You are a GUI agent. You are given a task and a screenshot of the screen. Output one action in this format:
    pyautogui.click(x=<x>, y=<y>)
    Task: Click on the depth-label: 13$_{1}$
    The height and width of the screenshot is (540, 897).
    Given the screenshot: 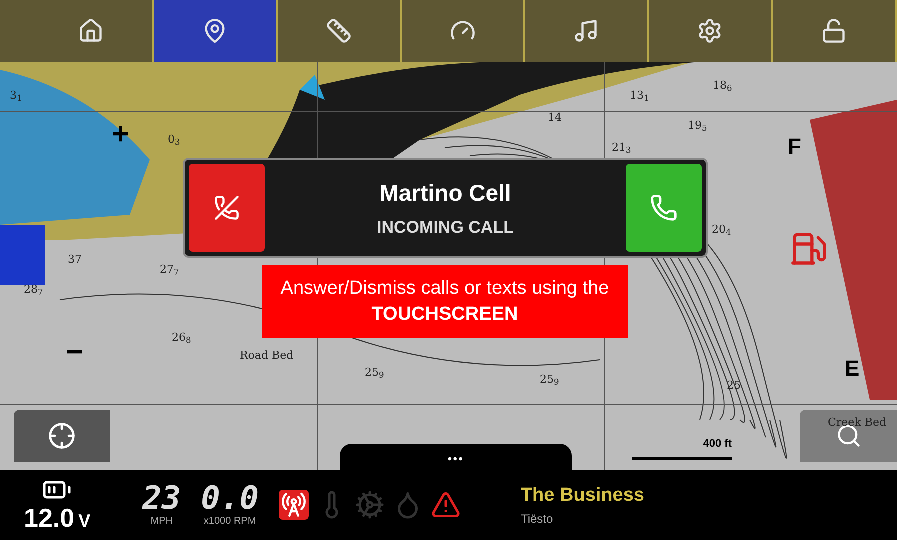 What is the action you would take?
    pyautogui.click(x=640, y=96)
    